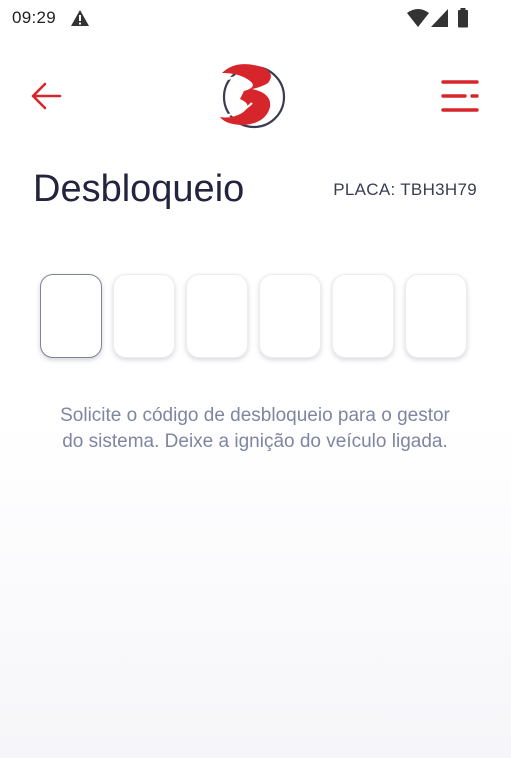 Image resolution: width=511 pixels, height=758 pixels. I want to click on back-button, so click(46, 96).